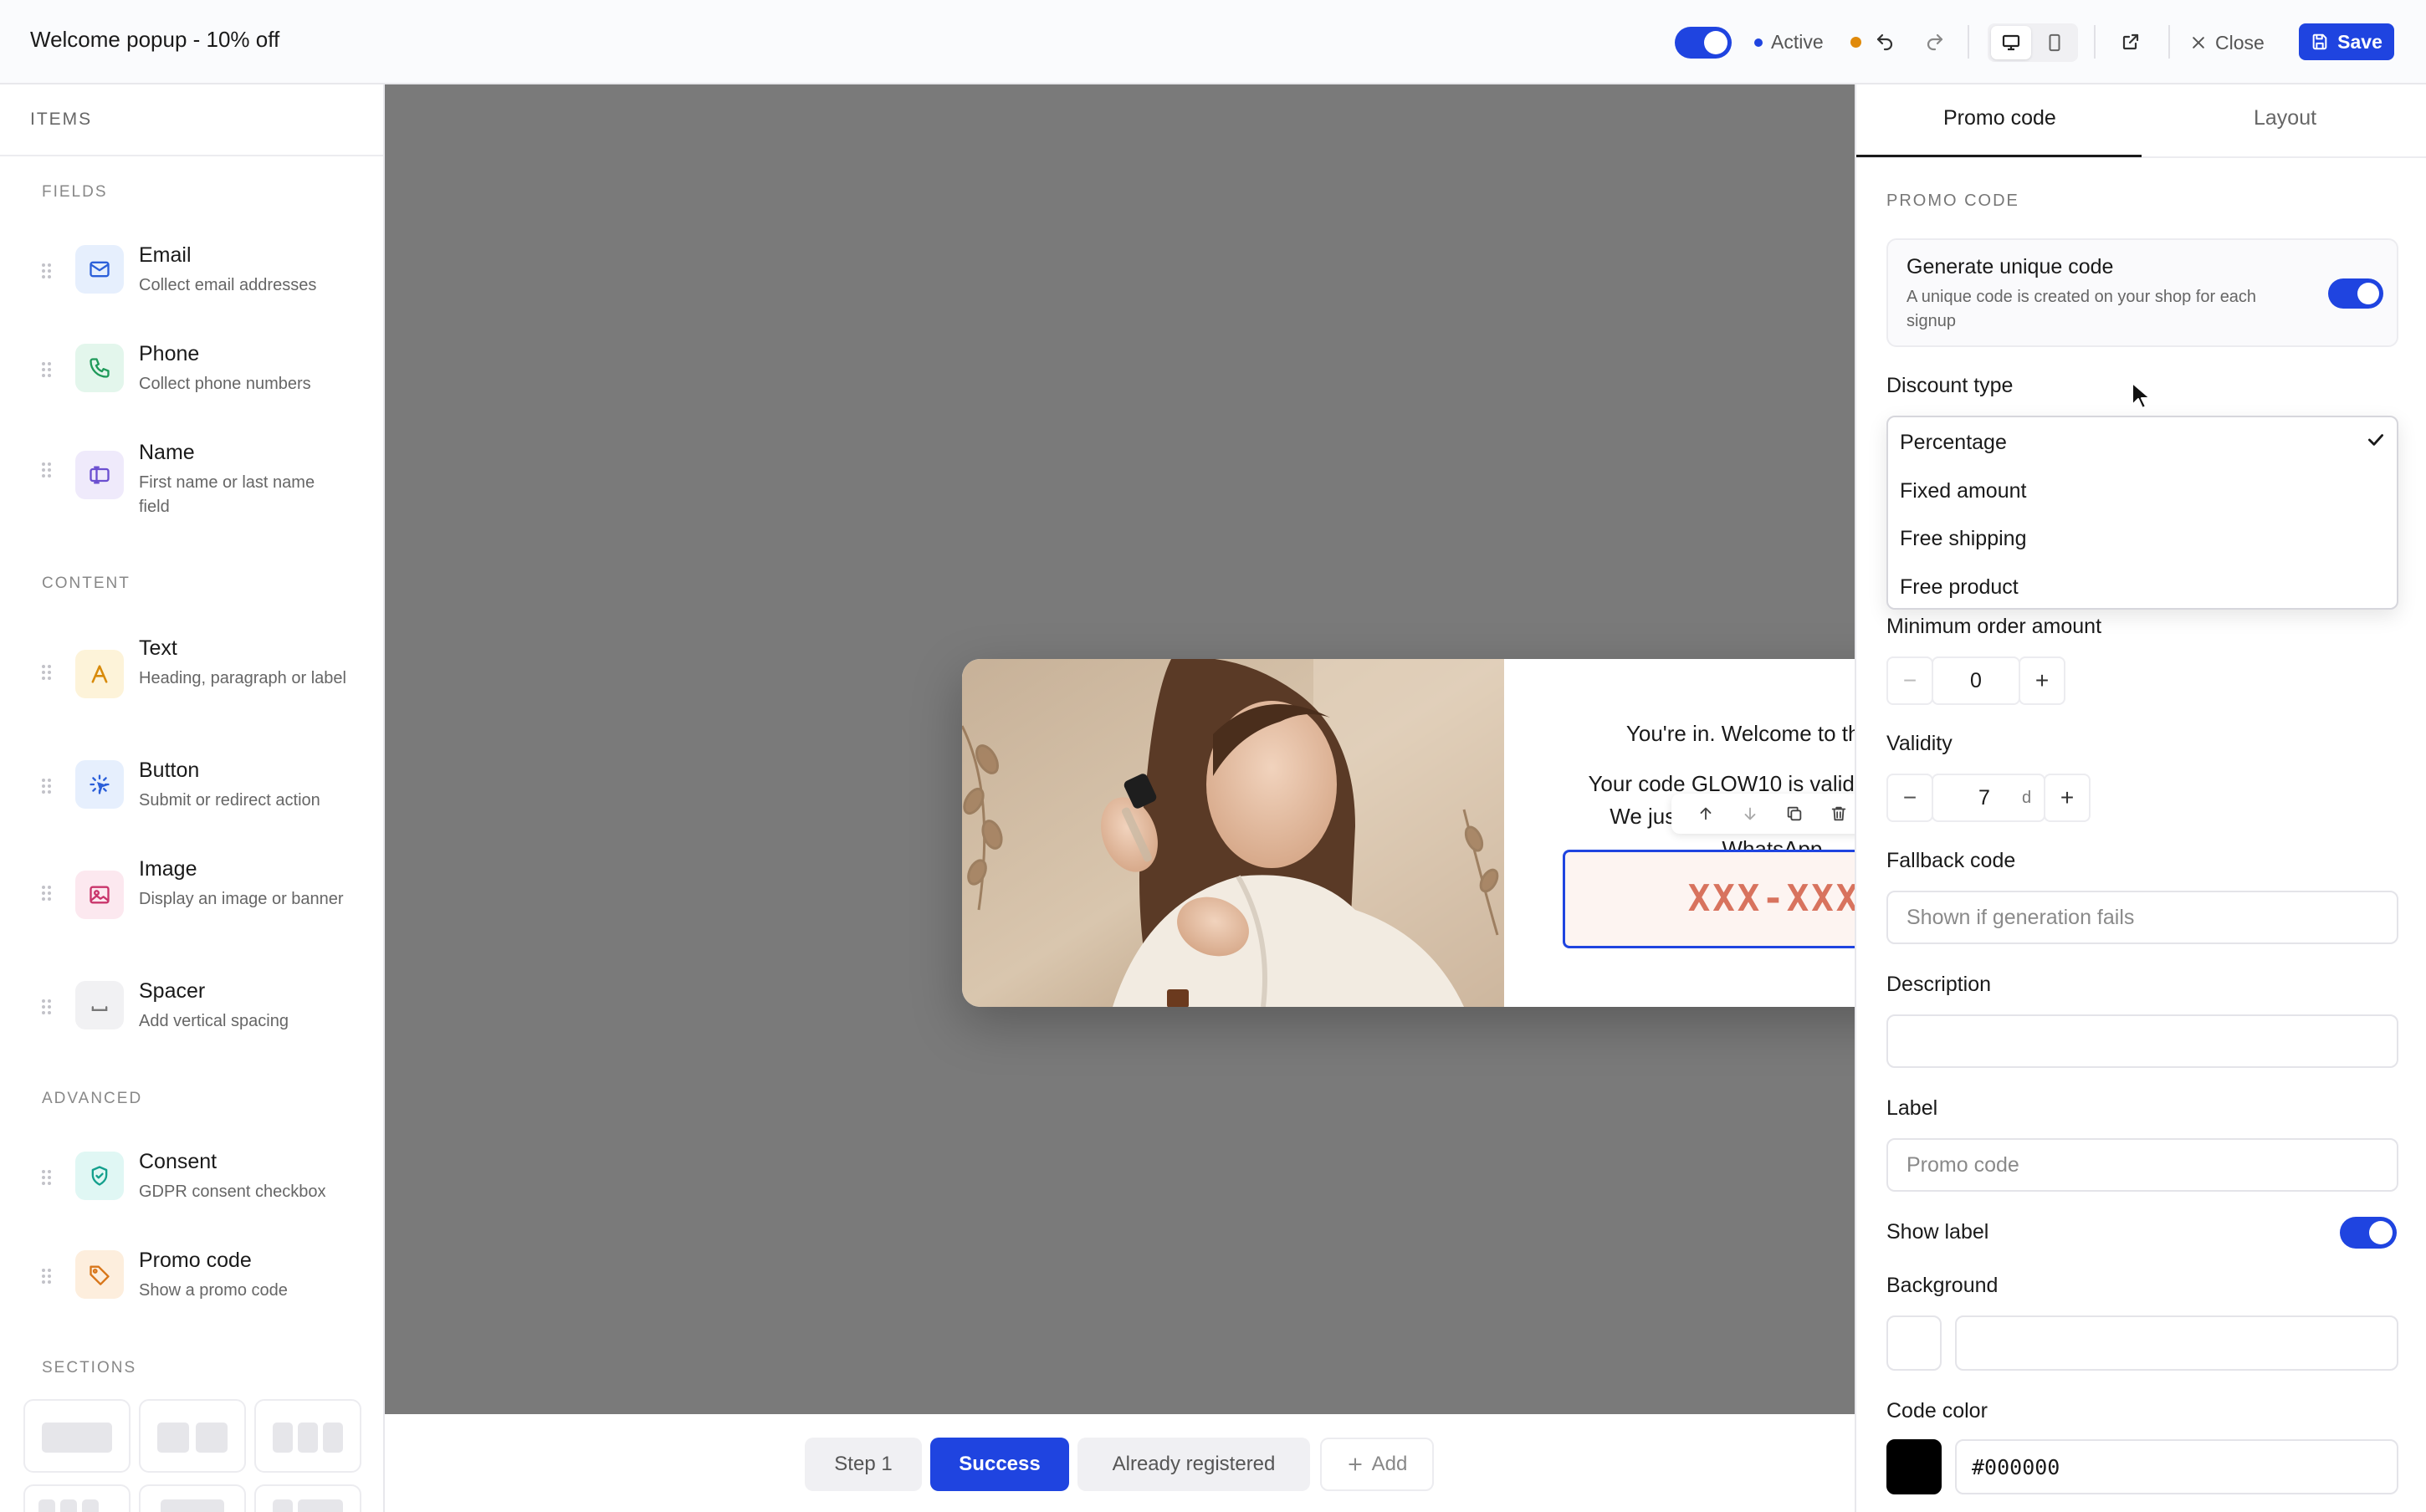  Describe the element at coordinates (77, 1498) in the screenshot. I see `section-layout-4col` at that location.